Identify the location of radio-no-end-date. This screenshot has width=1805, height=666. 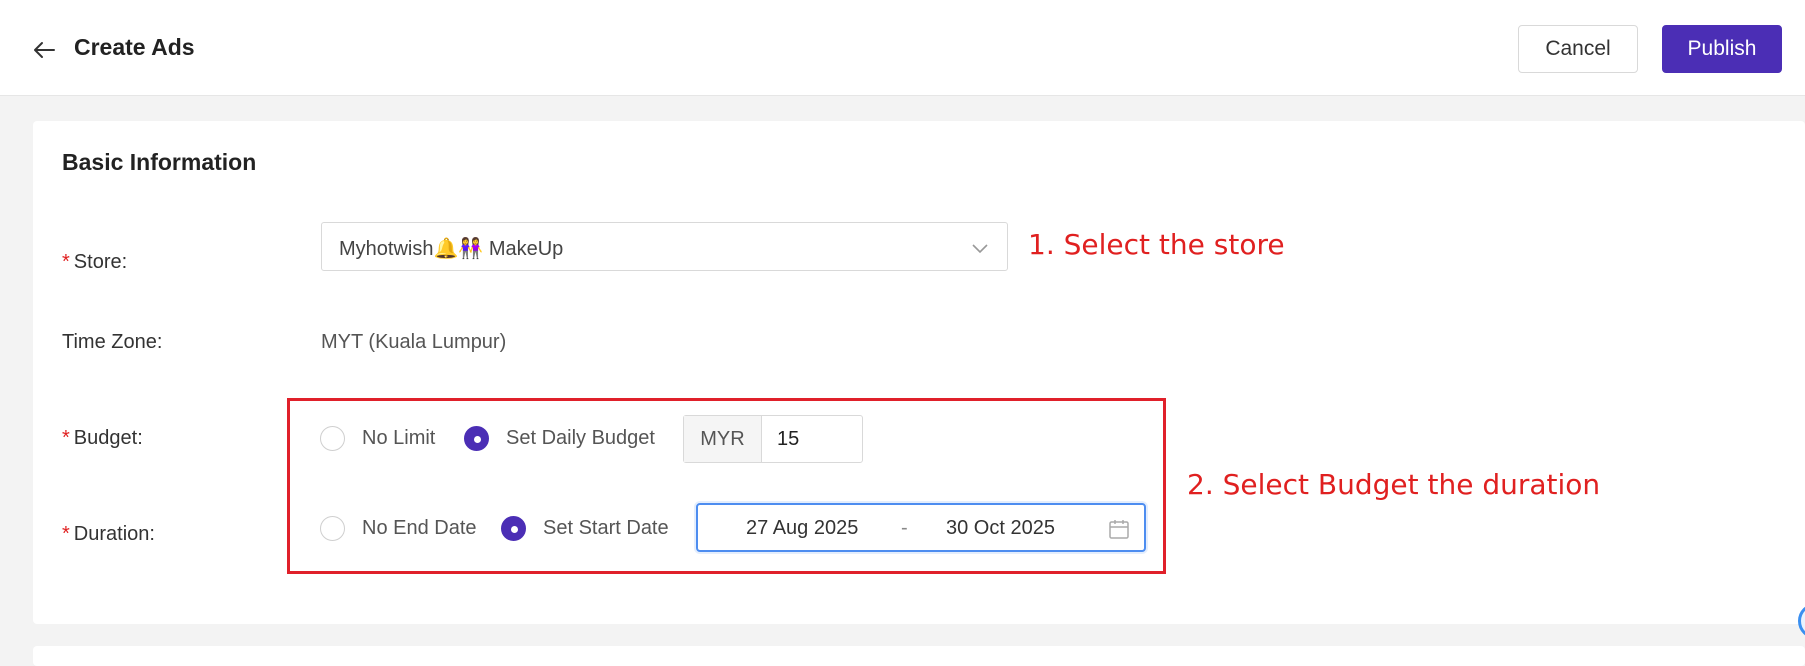
(332, 528).